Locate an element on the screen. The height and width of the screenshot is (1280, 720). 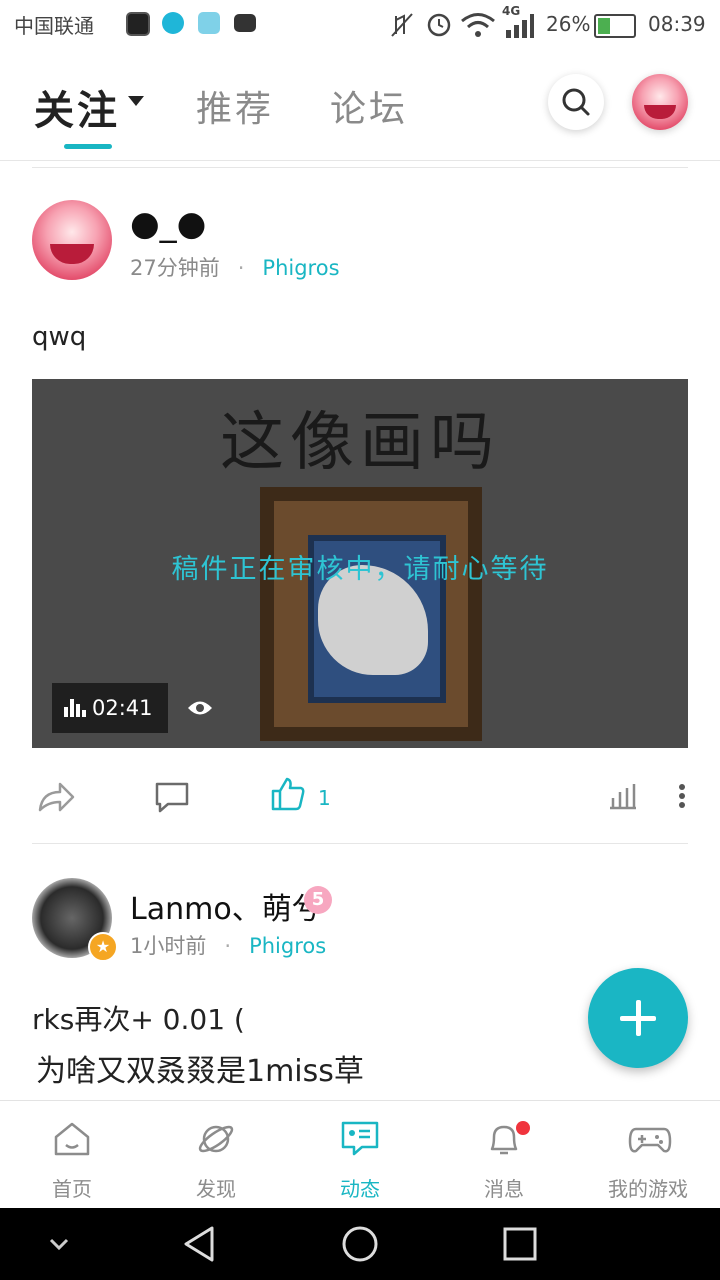
video-painting-frame is located at coordinates (371, 614).